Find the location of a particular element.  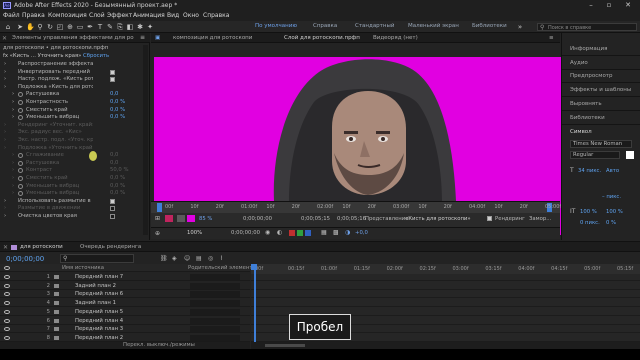

effect-property-row: › Использовать размытие в is located at coordinates (75, 201).